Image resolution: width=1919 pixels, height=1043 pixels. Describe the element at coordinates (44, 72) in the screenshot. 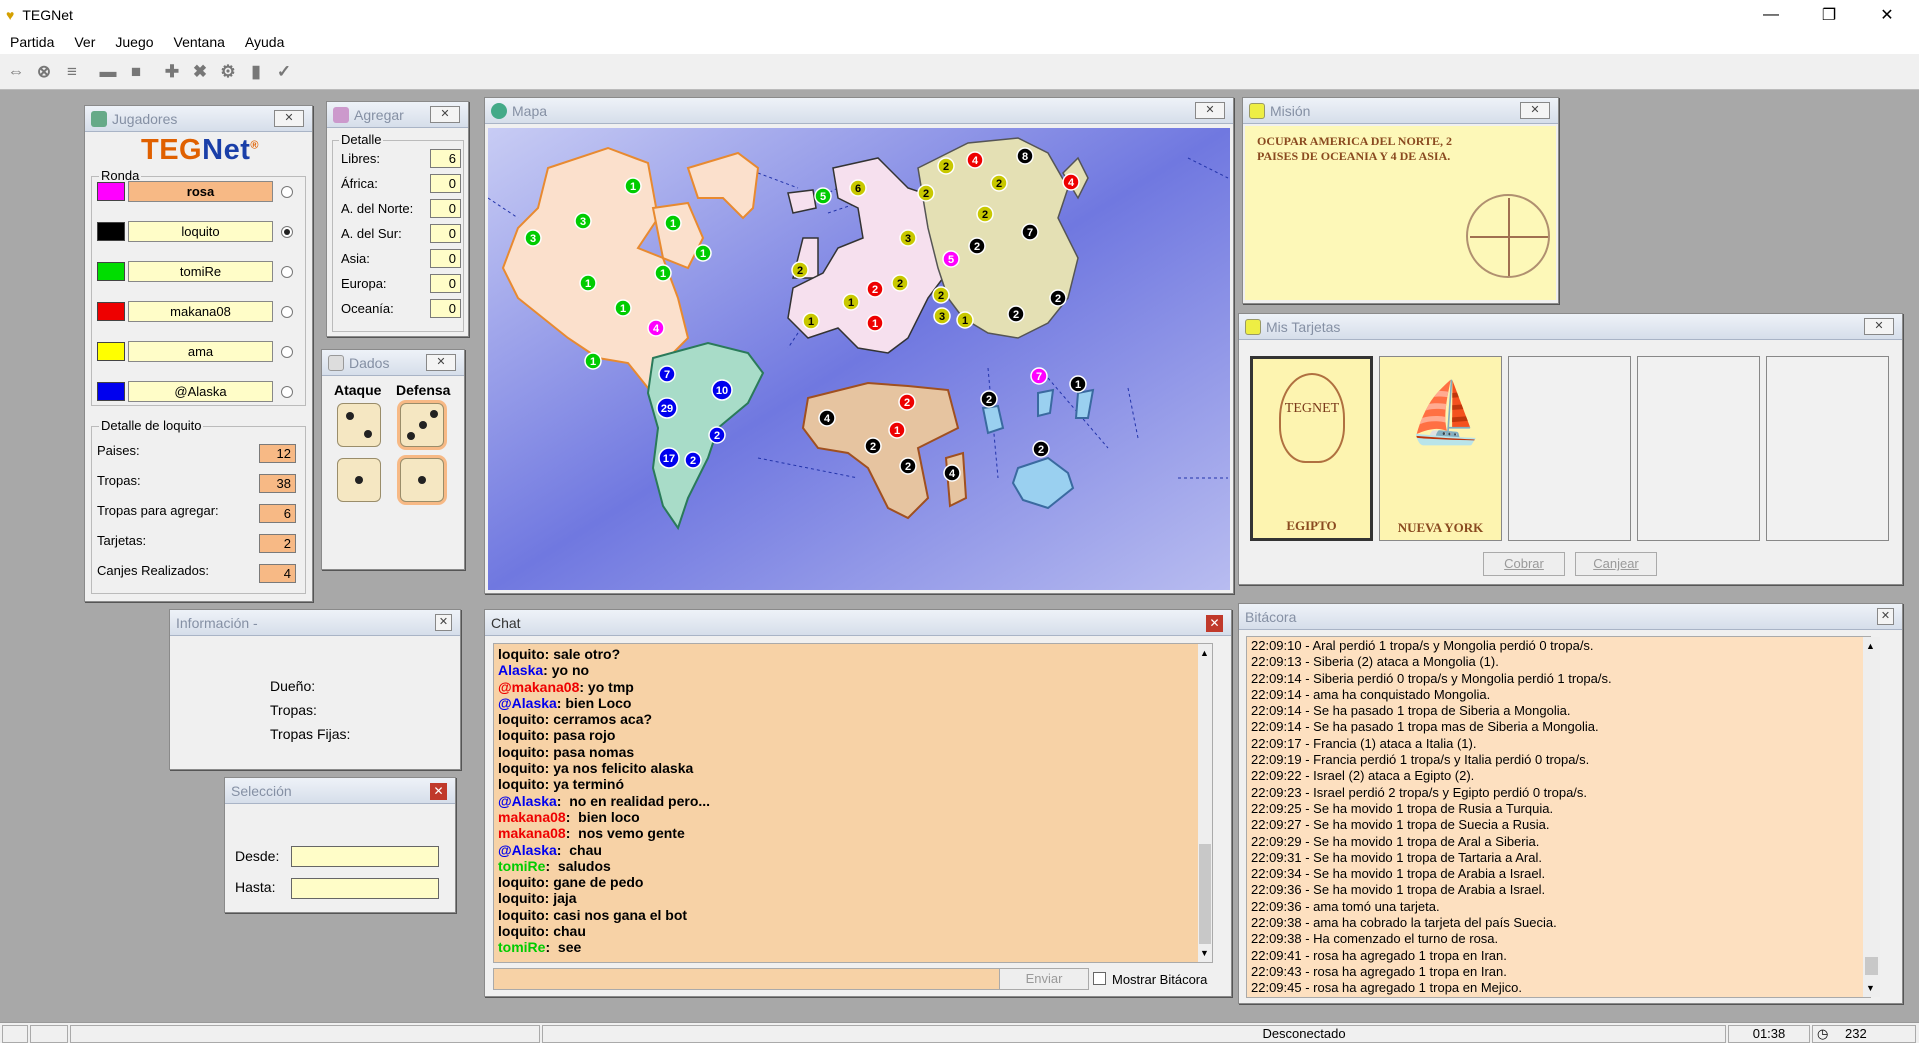

I see `disconnect-icon: ⊗` at that location.